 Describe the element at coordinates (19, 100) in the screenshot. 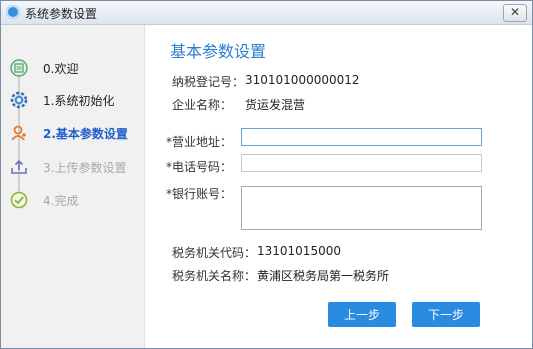

I see `gear-icon` at that location.